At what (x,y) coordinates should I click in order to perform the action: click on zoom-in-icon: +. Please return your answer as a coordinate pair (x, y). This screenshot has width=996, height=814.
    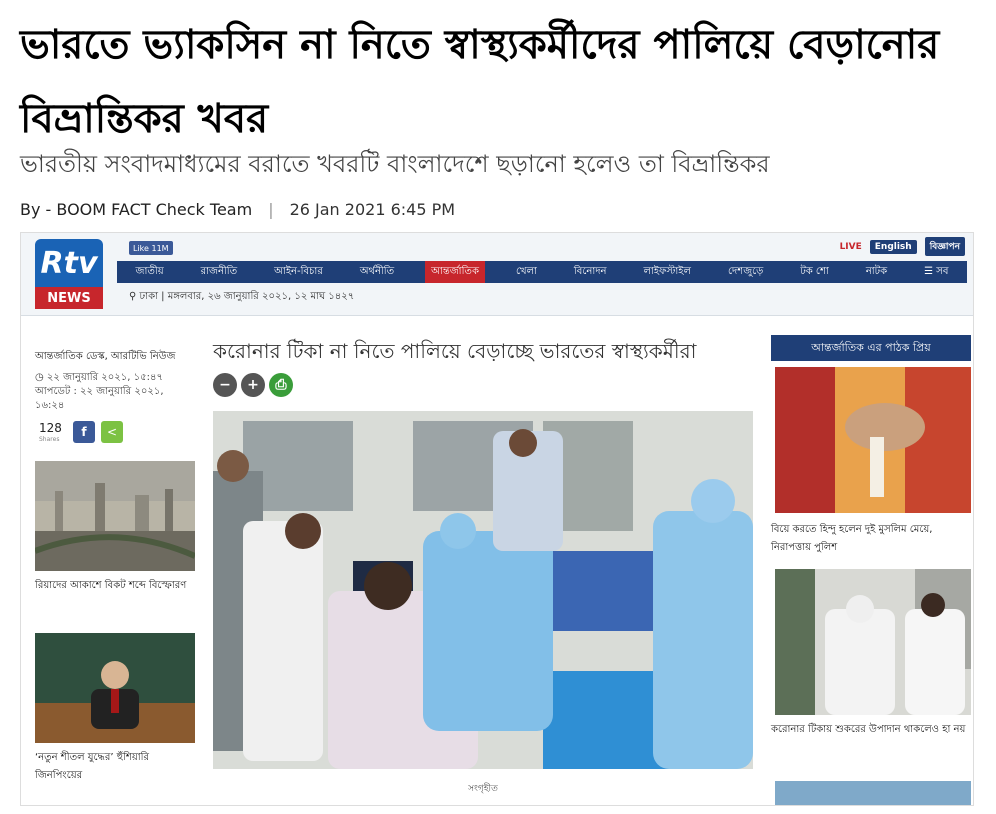
    Looking at the image, I should click on (253, 385).